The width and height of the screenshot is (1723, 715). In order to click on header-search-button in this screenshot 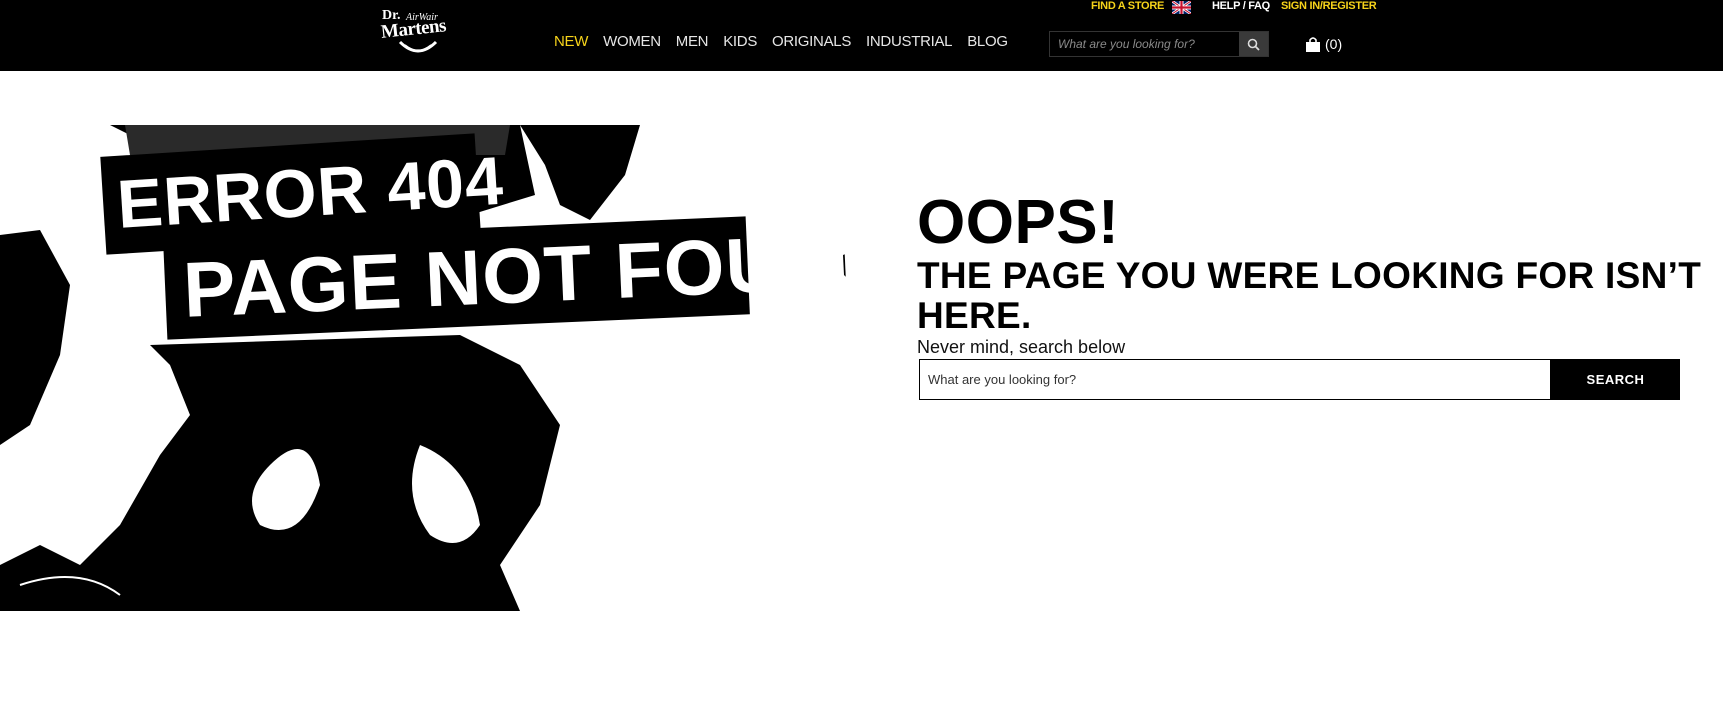, I will do `click(1253, 44)`.